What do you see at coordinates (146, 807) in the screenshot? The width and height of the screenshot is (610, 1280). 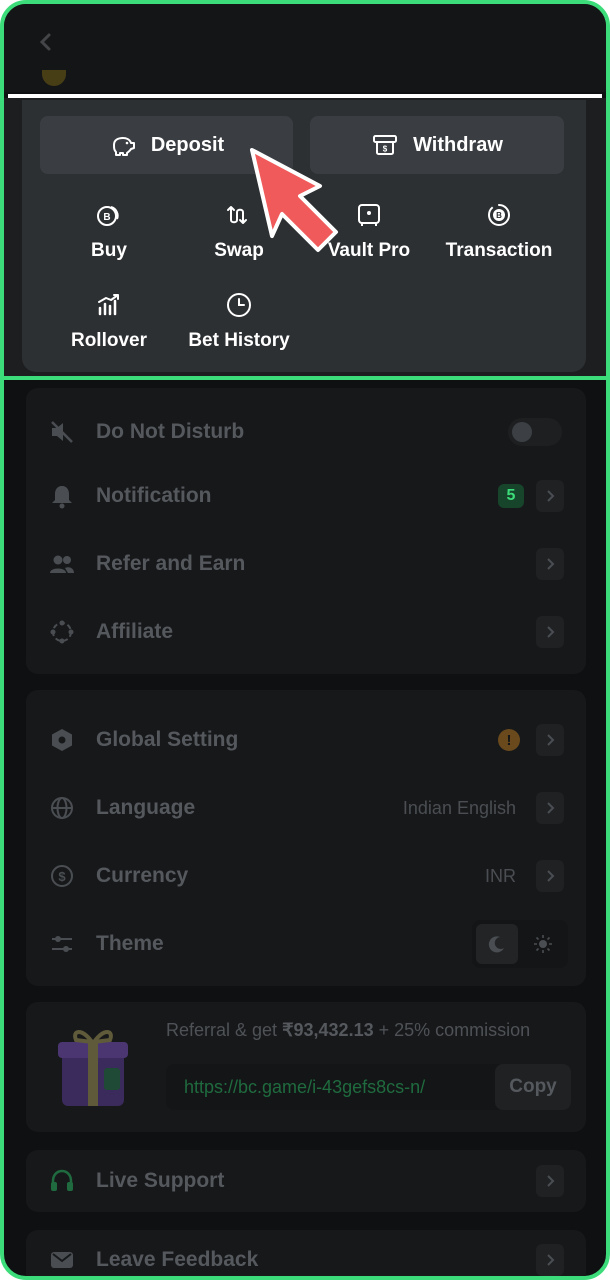 I see `language-label: Language` at bounding box center [146, 807].